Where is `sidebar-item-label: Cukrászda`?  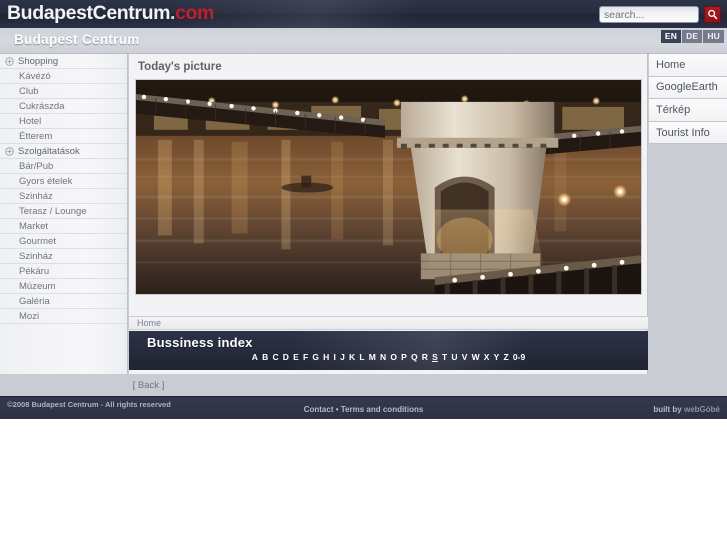 sidebar-item-label: Cukrászda is located at coordinates (42, 106).